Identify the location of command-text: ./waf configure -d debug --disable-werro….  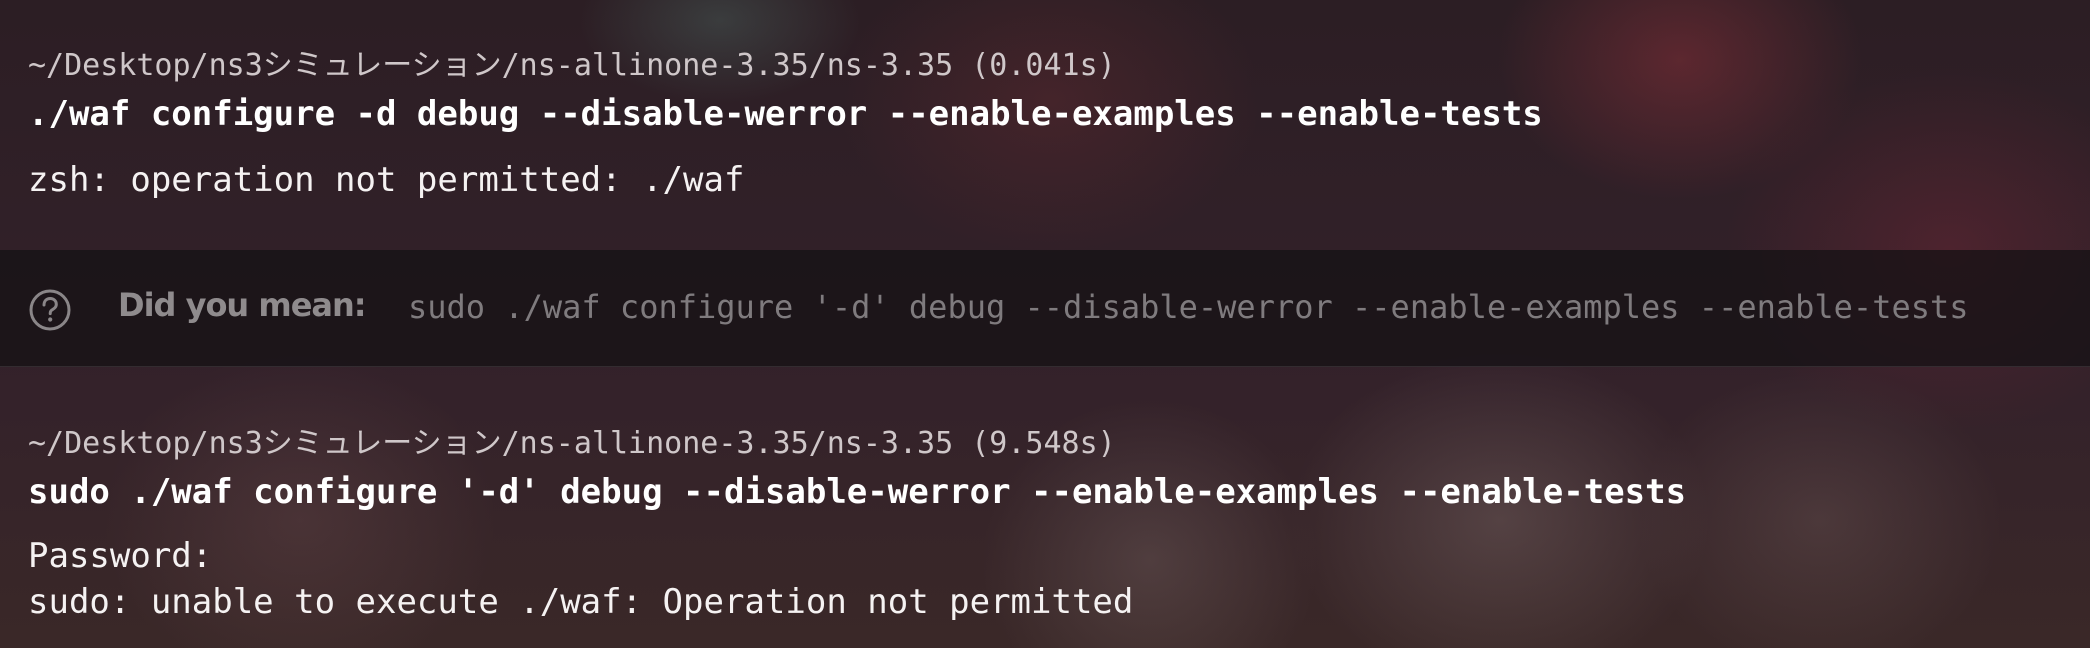
(785, 114).